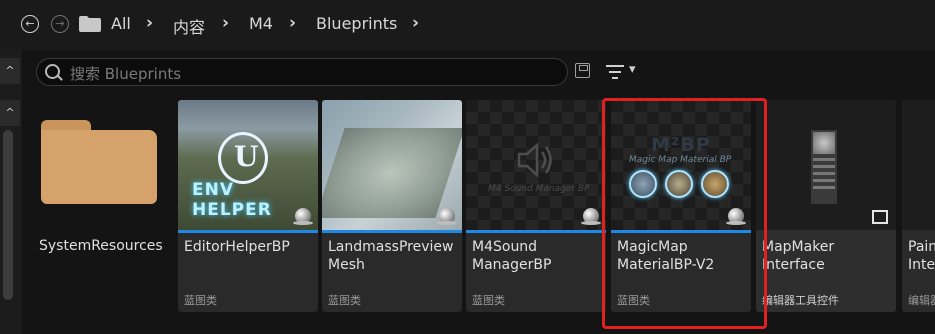 The width and height of the screenshot is (935, 334). I want to click on asset-type: 编辑器, so click(921, 300).